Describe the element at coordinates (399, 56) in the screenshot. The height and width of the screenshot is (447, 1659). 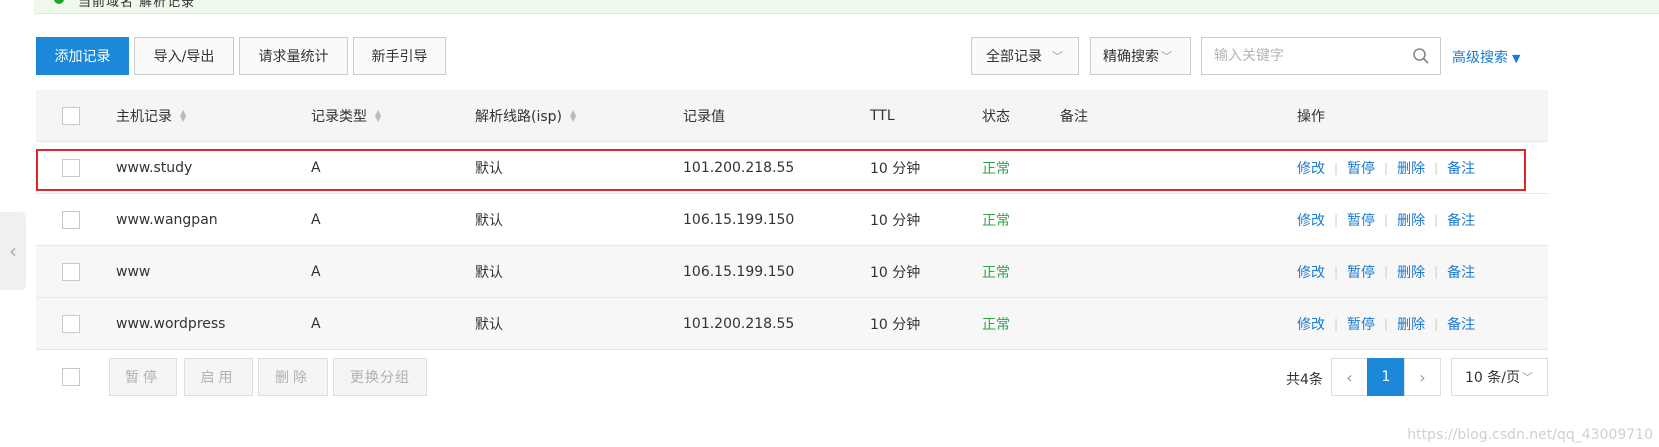
I see `beginner-guide-button: 新手引导` at that location.